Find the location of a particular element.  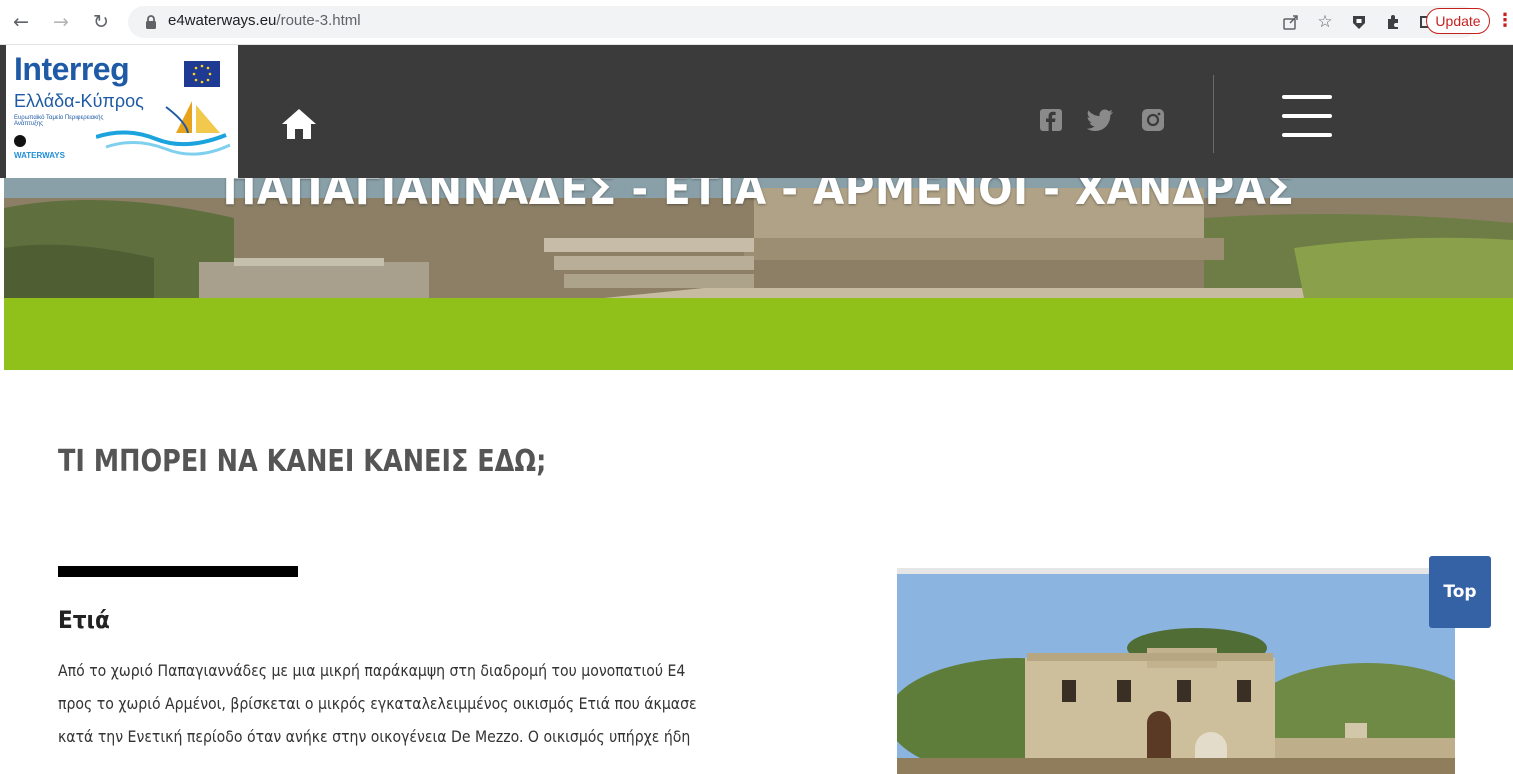

bookmark-star-icon: ☆ is located at coordinates (1325, 22).